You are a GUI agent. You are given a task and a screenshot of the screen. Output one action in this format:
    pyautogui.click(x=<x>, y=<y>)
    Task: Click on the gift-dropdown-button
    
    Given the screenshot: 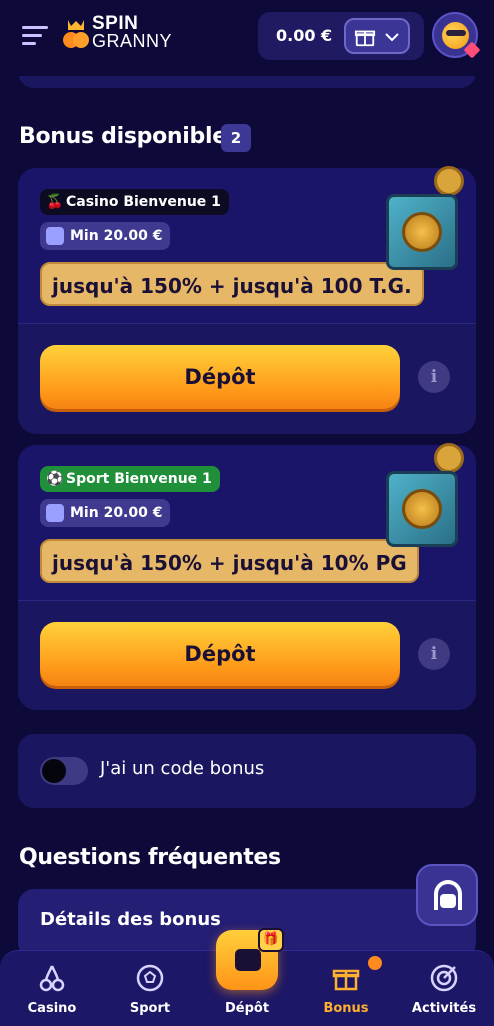 What is the action you would take?
    pyautogui.click(x=377, y=36)
    